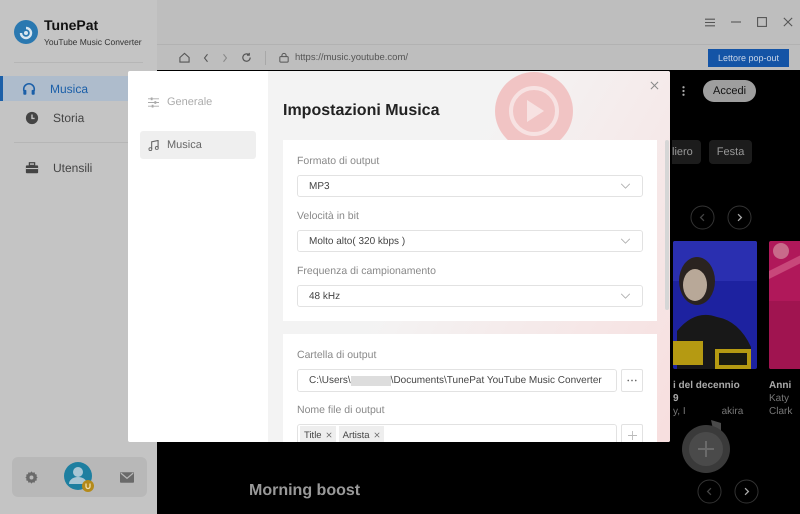  What do you see at coordinates (341, 410) in the screenshot?
I see `field-label: Nome file di output` at bounding box center [341, 410].